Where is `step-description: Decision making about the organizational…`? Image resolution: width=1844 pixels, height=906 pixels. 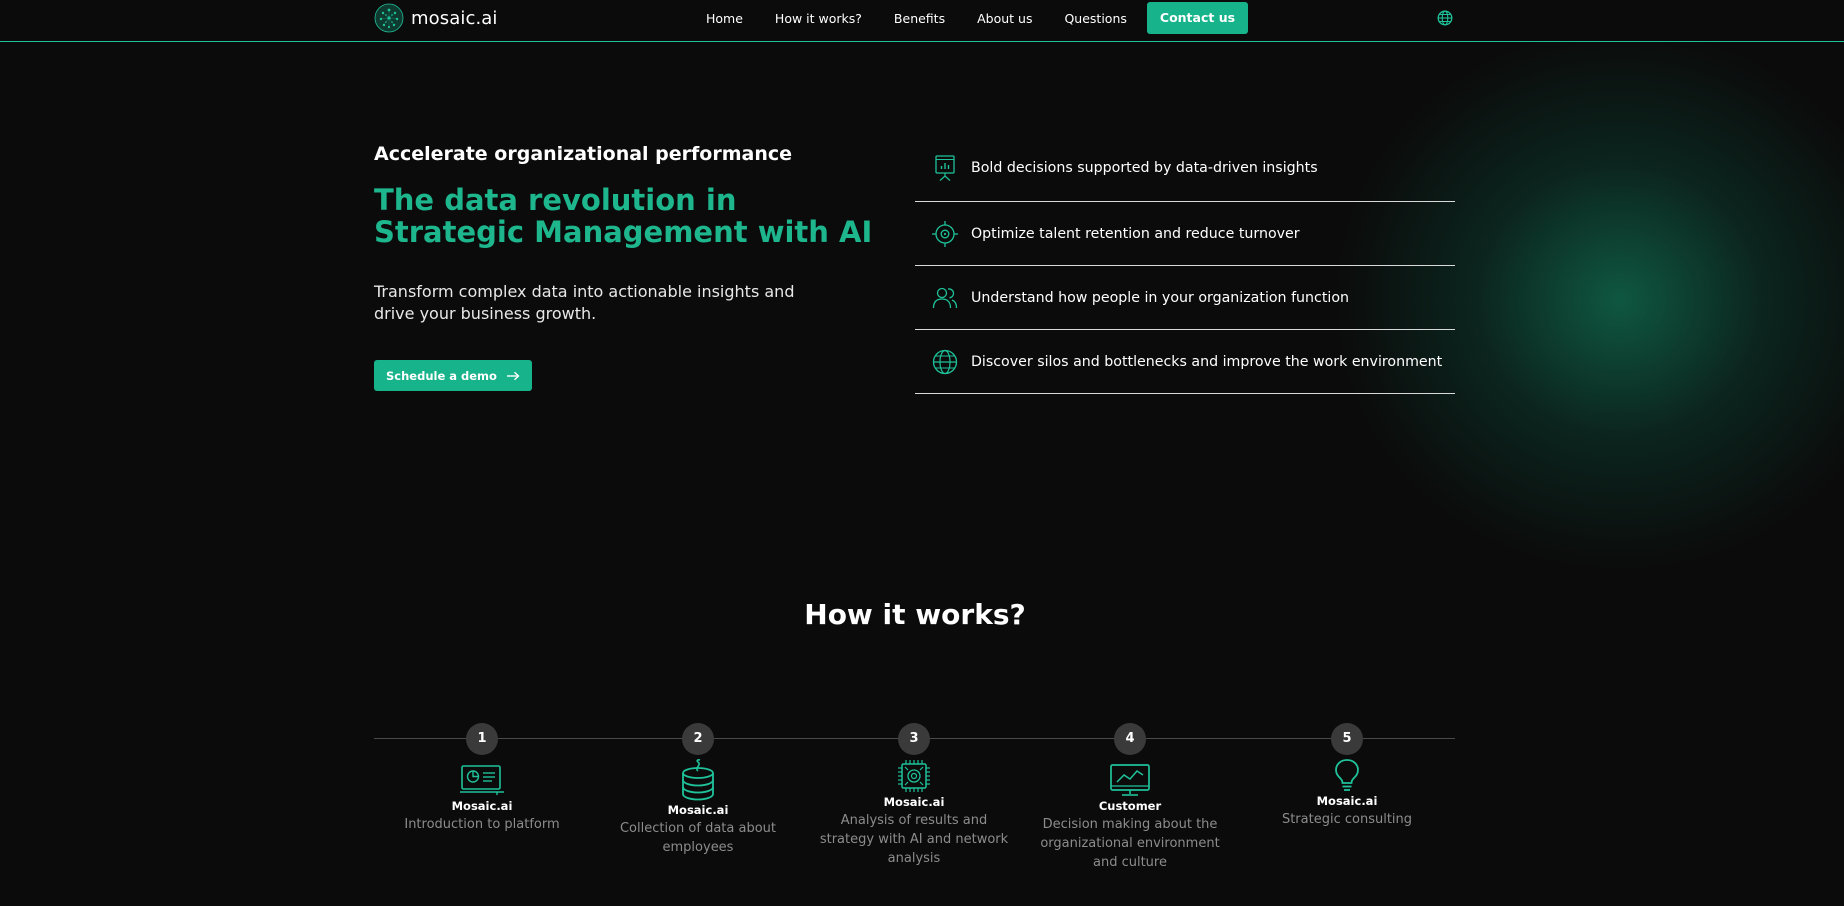
step-description: Decision making about the organizational… is located at coordinates (1130, 843).